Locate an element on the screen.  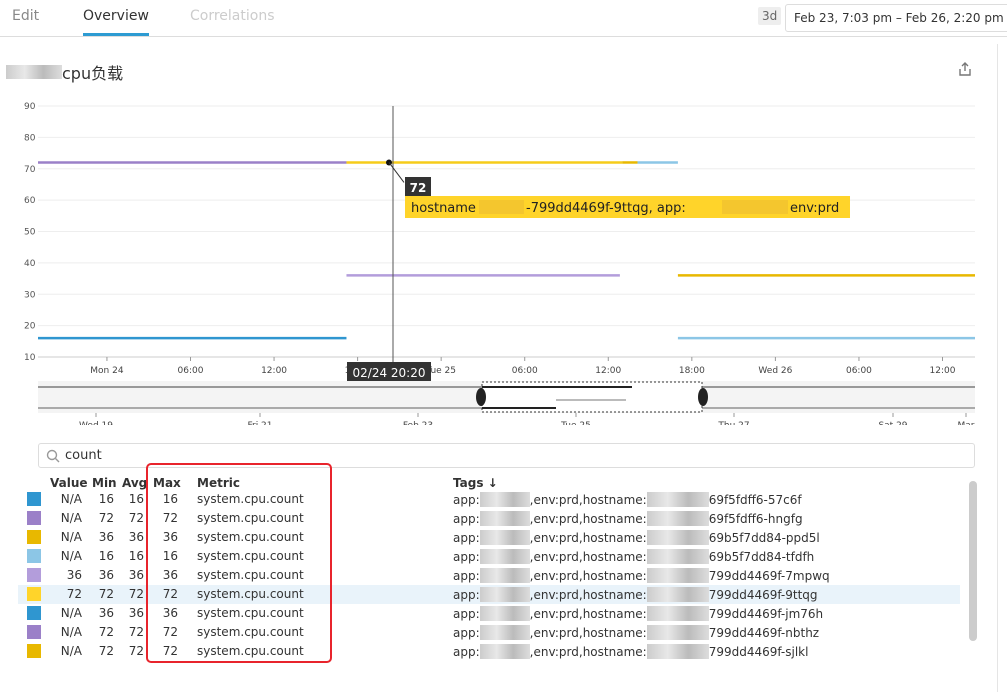
y-tick-label: 80 is located at coordinates (30, 138).